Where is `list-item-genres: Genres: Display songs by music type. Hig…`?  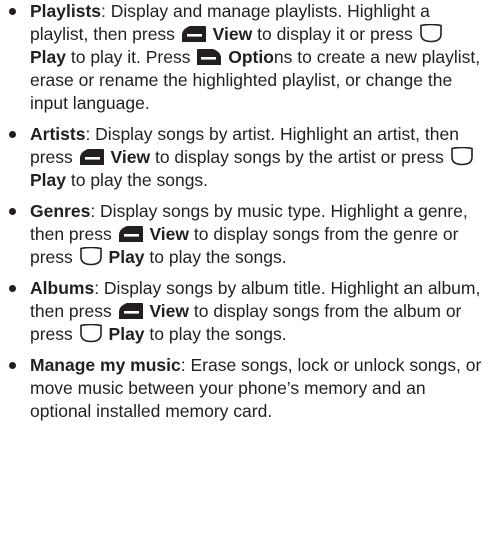
list-item-genres: Genres: Display songs by music type. Hig… is located at coordinates (244, 234).